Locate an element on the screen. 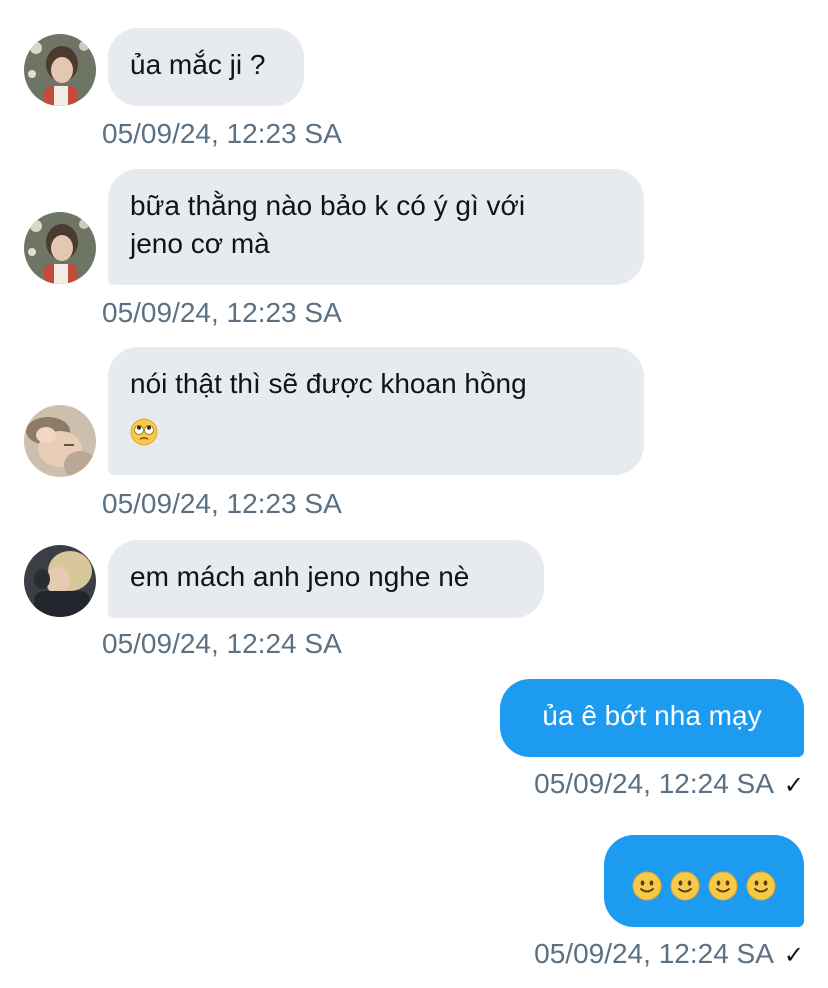 Image resolution: width=828 pixels, height=988 pixels. message-bubble: ủa mắc ji ? is located at coordinates (206, 67).